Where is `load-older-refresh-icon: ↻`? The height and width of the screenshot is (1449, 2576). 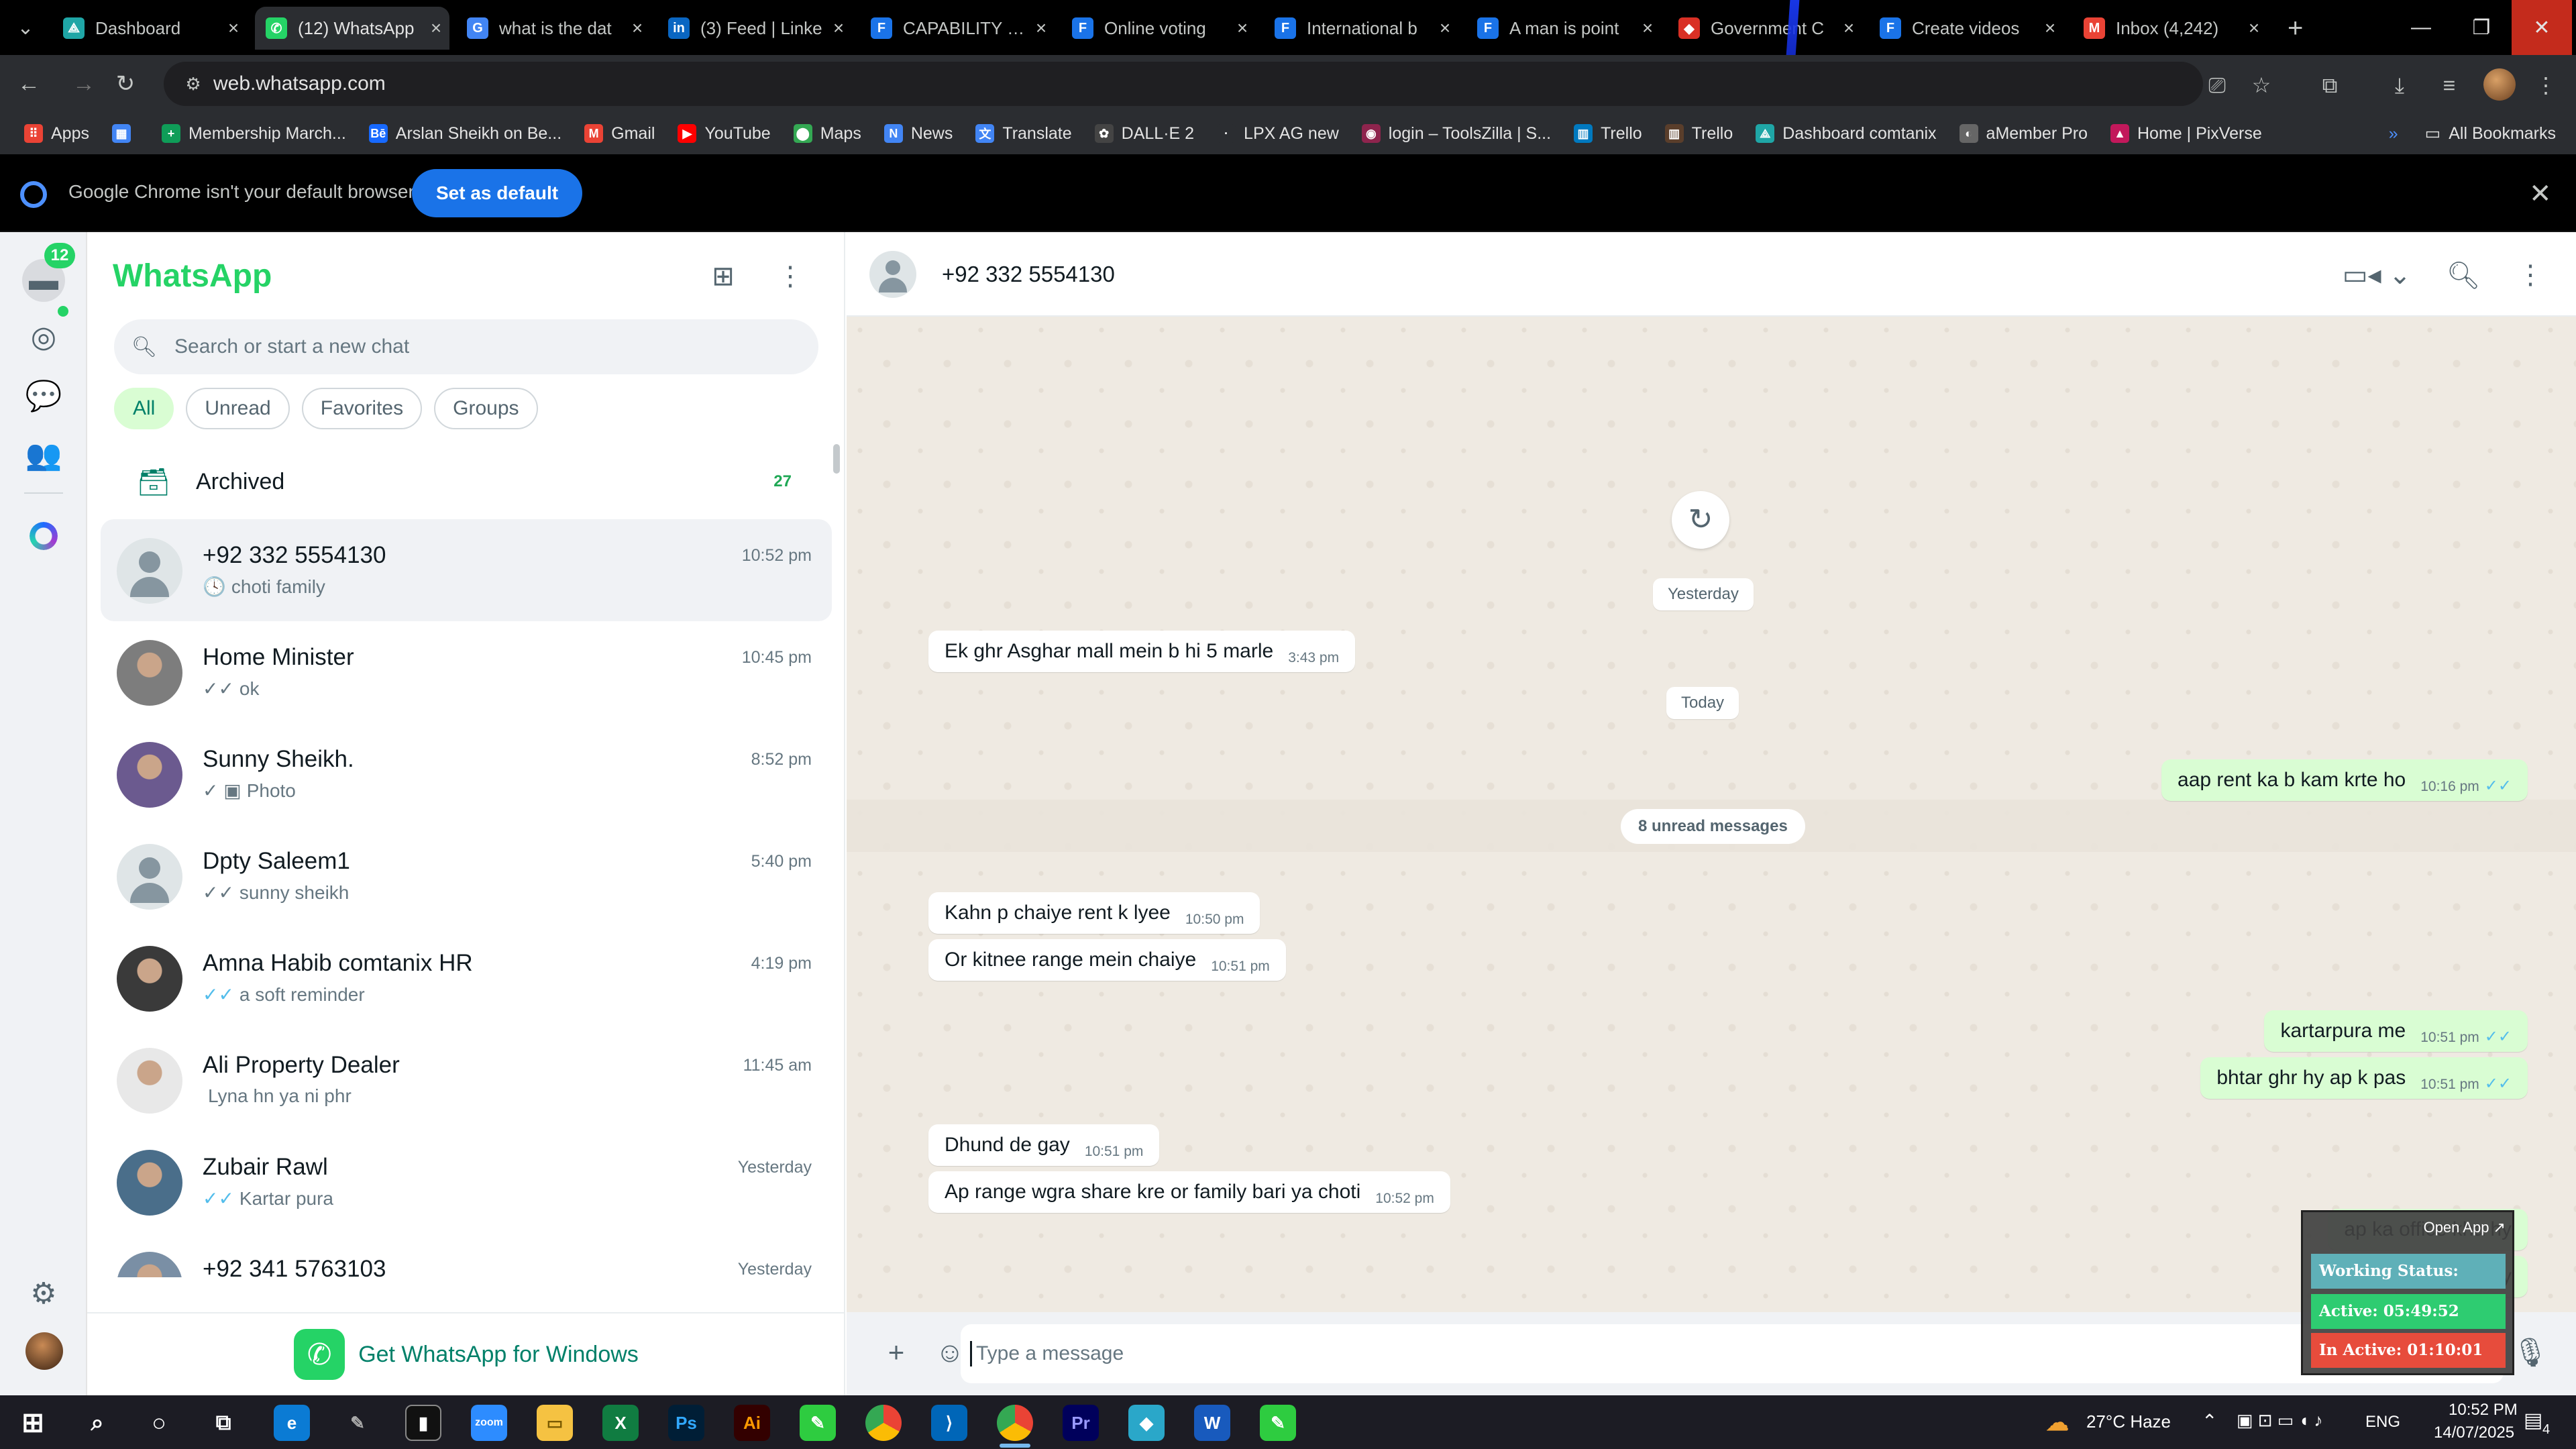 load-older-refresh-icon: ↻ is located at coordinates (1700, 520).